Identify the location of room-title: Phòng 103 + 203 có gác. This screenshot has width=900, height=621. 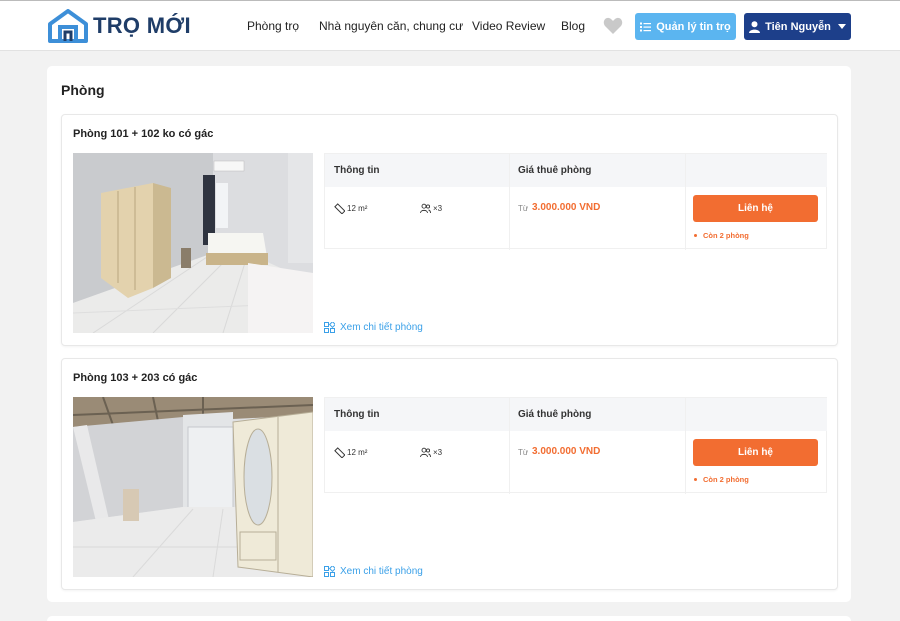
(135, 378).